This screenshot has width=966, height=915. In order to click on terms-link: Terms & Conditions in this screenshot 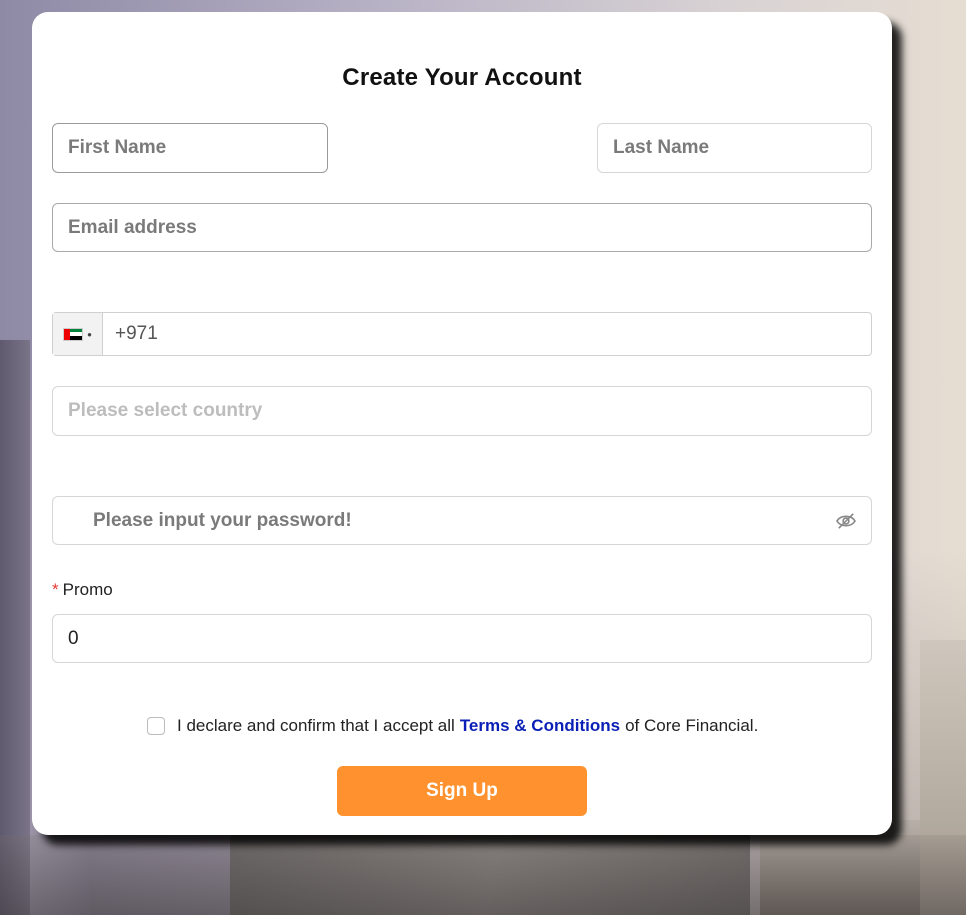, I will do `click(540, 726)`.